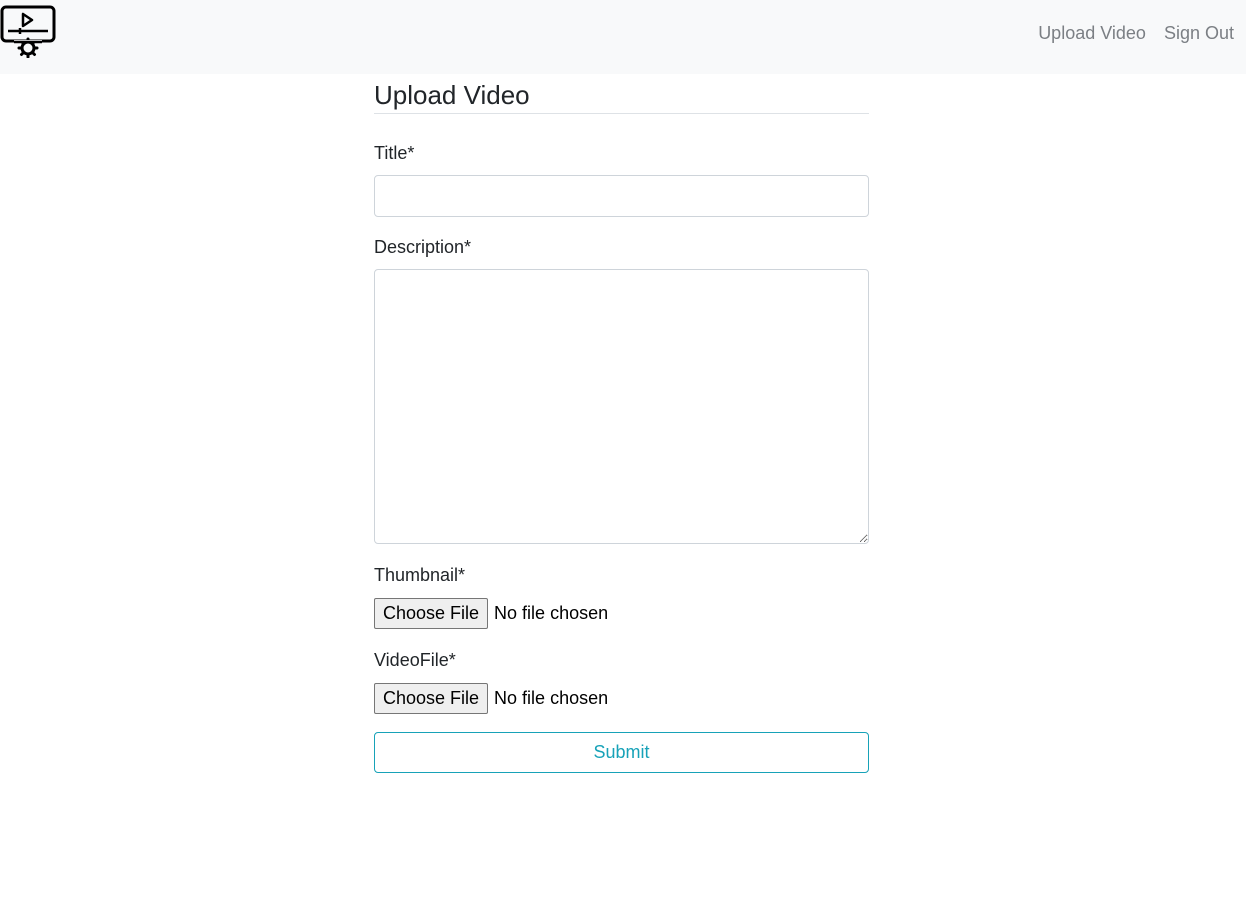 The width and height of the screenshot is (1246, 921). I want to click on description-label: Description*, so click(423, 247).